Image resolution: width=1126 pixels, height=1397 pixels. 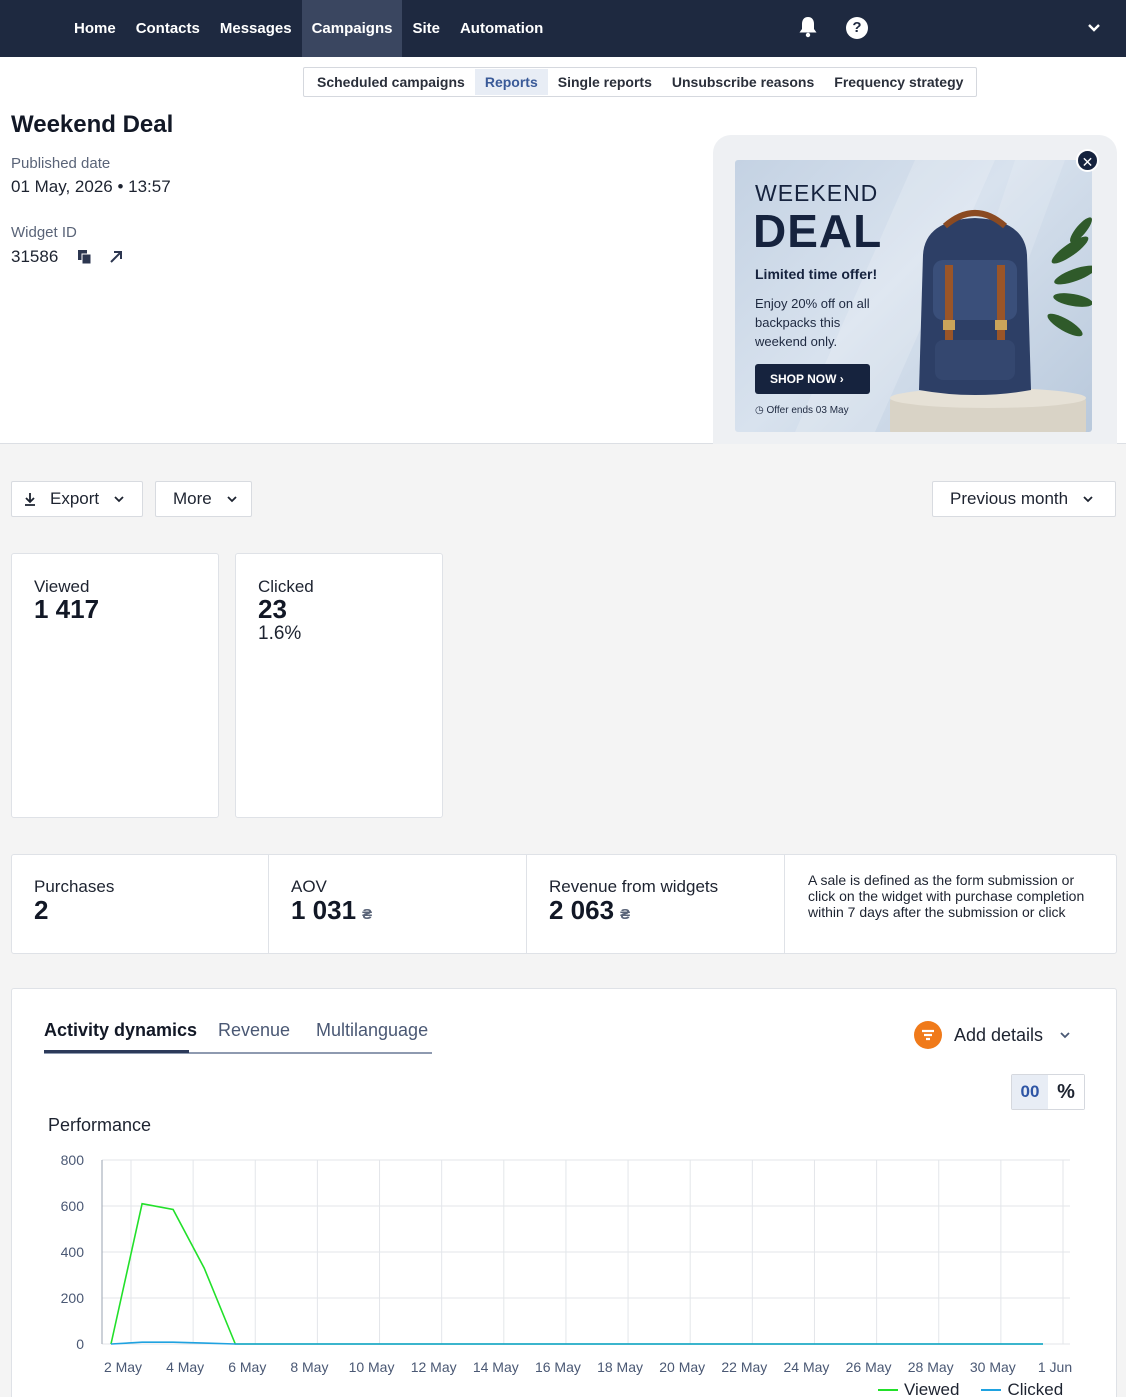 I want to click on export-label: Export, so click(x=75, y=498).